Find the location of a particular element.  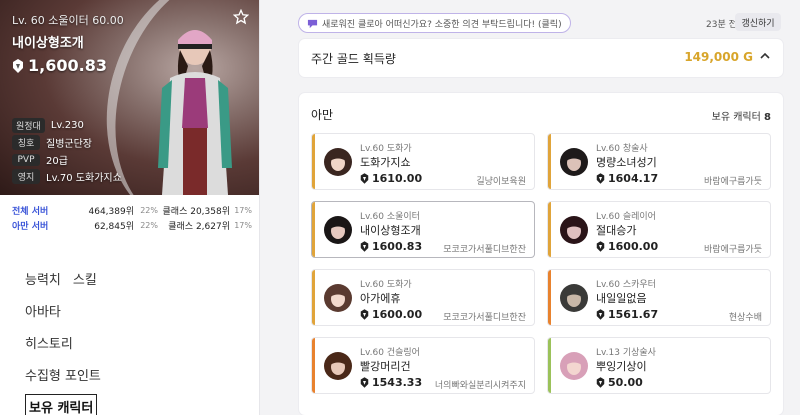

character-name: 내일일없음 is located at coordinates (621, 298).